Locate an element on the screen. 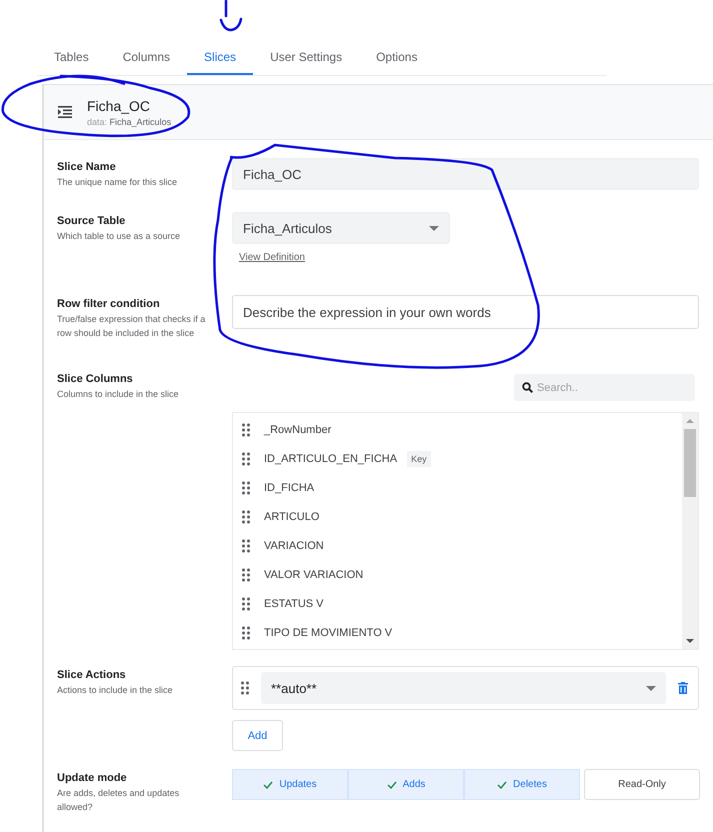  tab: Slices is located at coordinates (220, 59).